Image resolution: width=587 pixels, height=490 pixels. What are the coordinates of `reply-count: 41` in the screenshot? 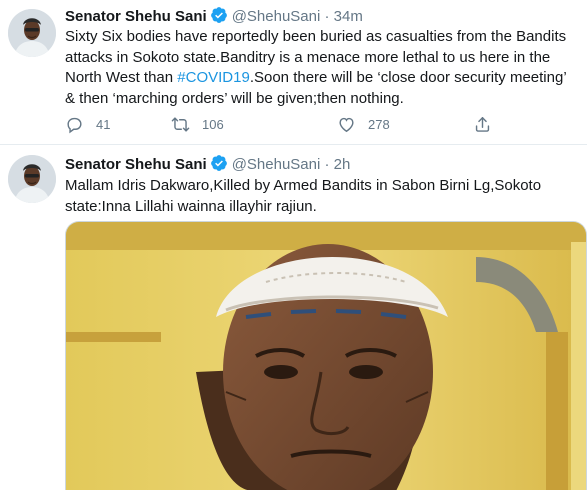 It's located at (103, 124).